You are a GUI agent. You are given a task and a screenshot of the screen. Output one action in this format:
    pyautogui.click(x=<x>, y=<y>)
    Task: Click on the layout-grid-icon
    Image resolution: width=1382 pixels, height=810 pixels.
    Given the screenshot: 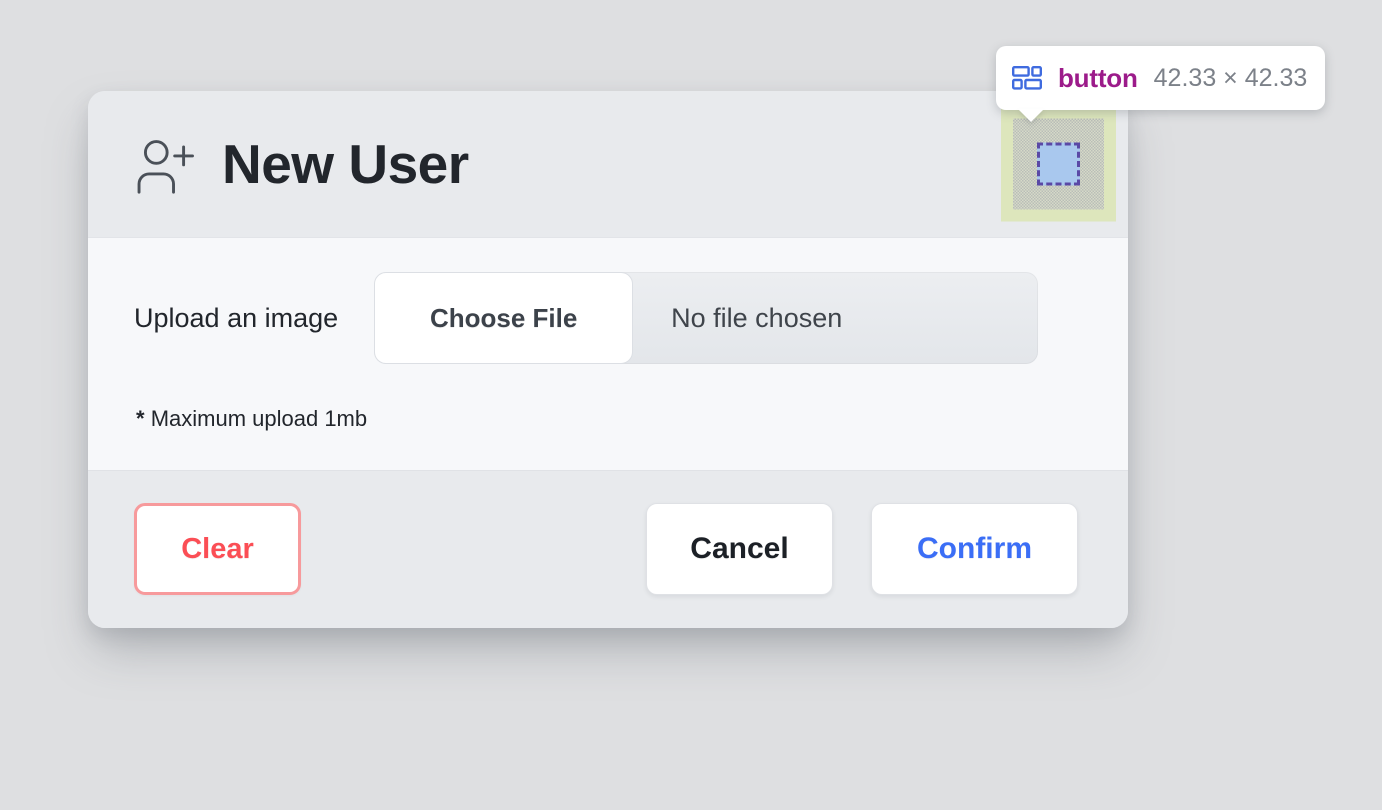 What is the action you would take?
    pyautogui.click(x=1027, y=78)
    